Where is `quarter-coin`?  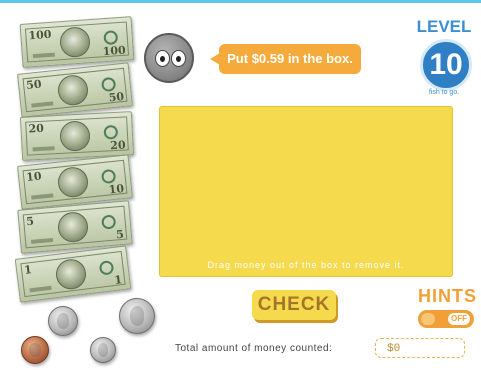 quarter-coin is located at coordinates (137, 316).